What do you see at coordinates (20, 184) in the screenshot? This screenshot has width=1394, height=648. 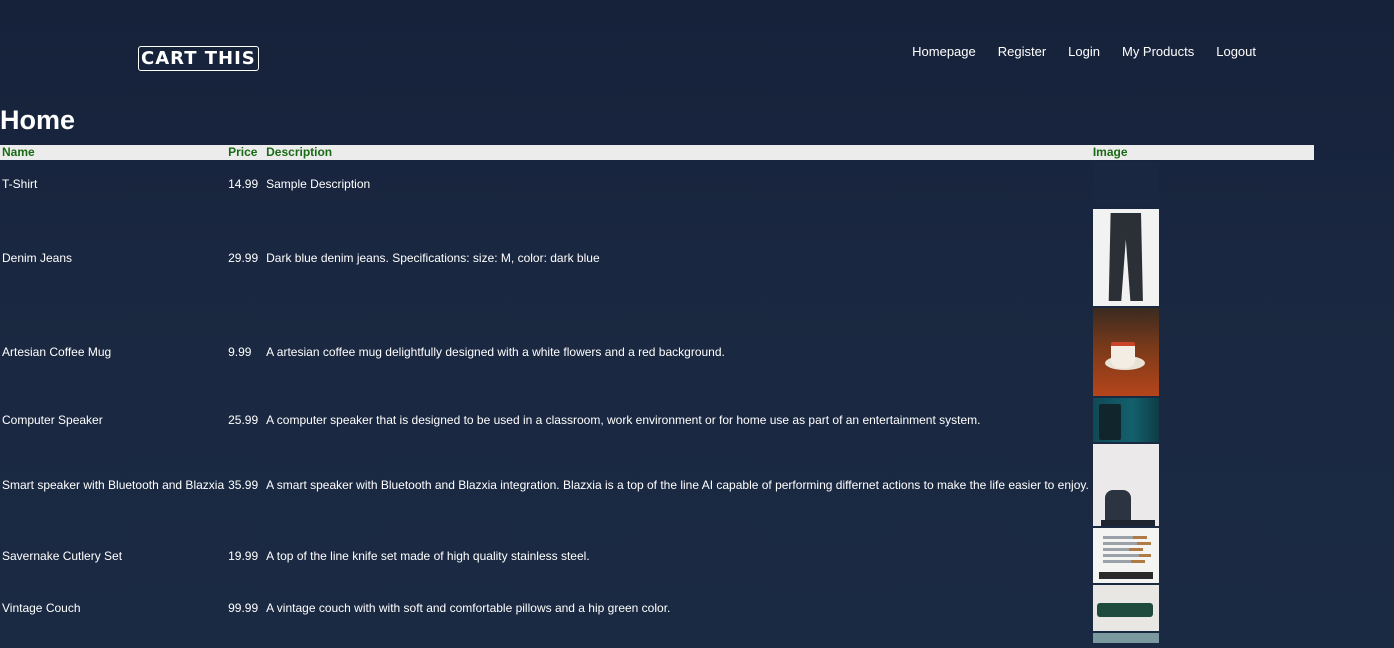 I see `product-name: T-Shirt` at bounding box center [20, 184].